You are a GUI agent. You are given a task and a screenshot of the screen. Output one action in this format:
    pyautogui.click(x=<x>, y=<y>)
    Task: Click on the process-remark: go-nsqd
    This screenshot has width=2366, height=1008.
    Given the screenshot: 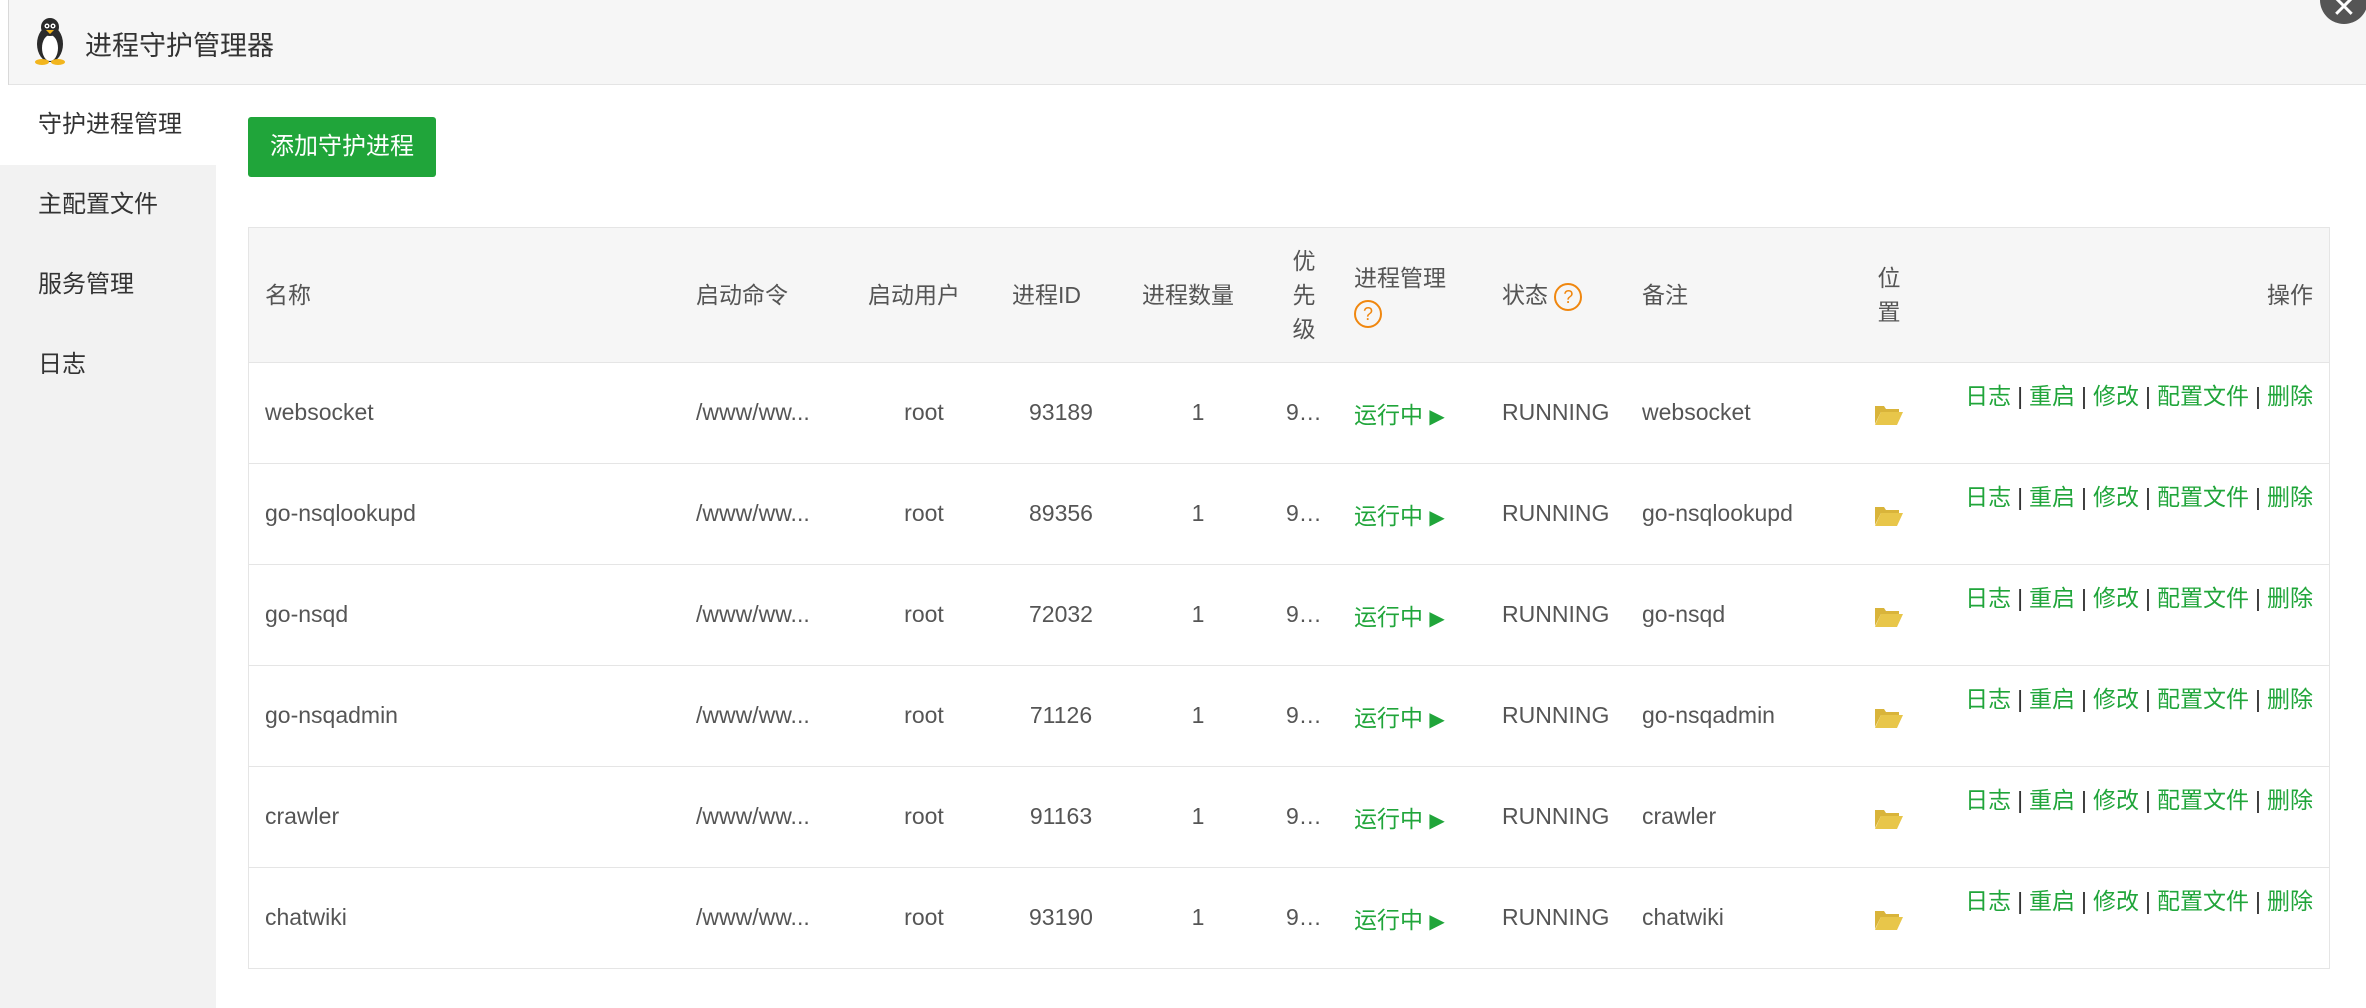 What is the action you would take?
    pyautogui.click(x=1684, y=614)
    